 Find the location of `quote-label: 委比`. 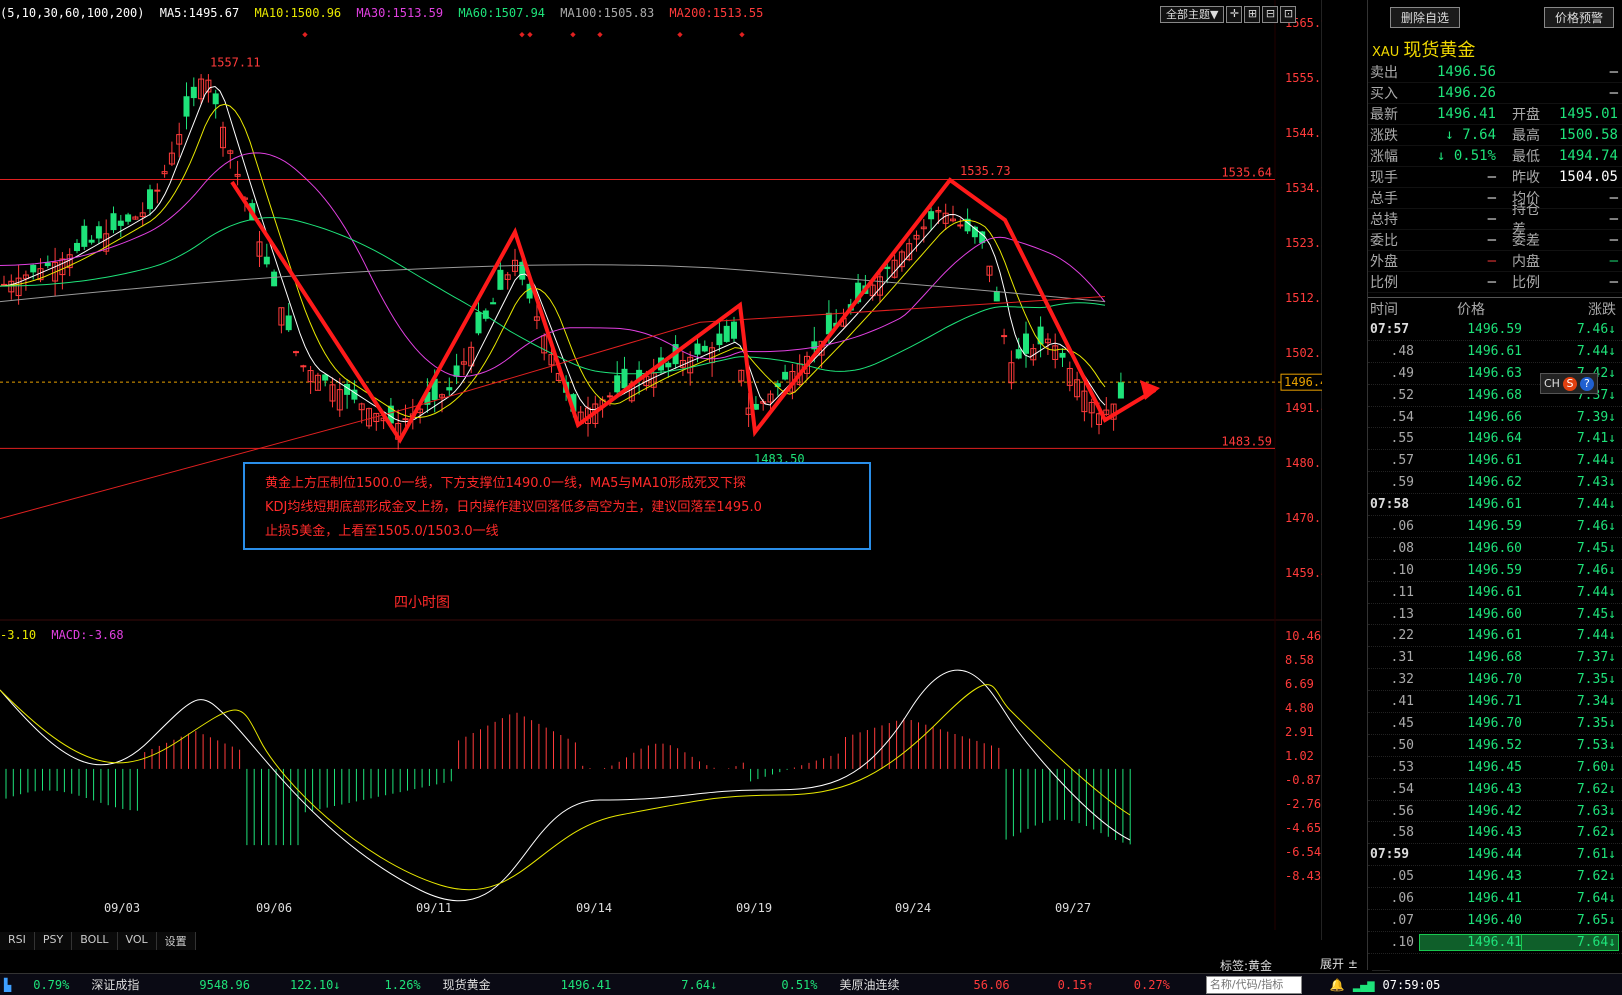

quote-label: 委比 is located at coordinates (1384, 241).